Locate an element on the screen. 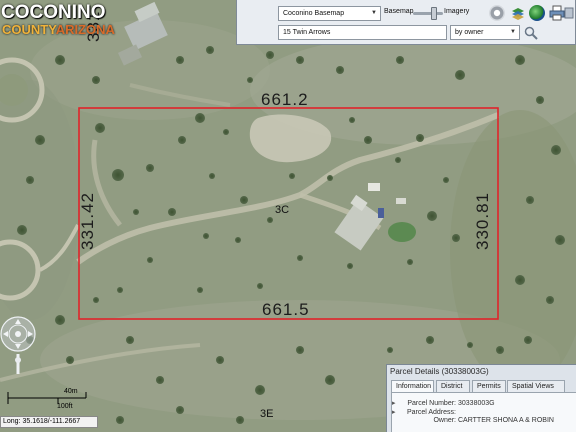  logo-county: COUNTY is located at coordinates (29, 29).